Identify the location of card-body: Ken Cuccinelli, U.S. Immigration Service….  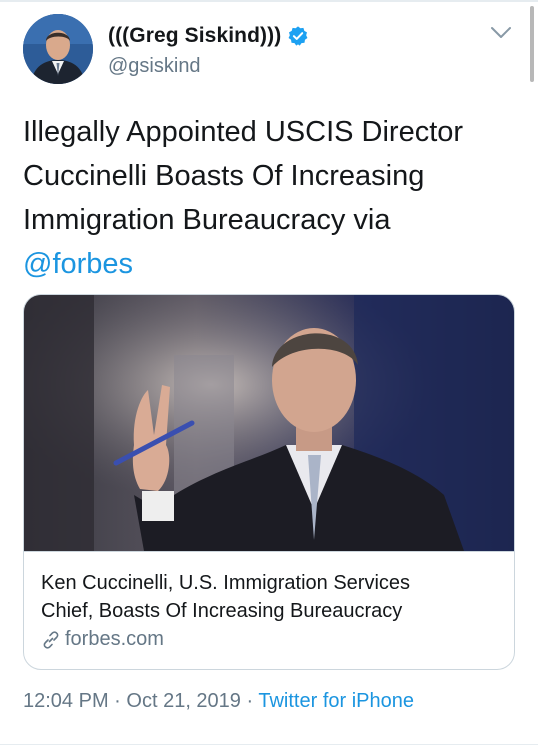
(269, 610).